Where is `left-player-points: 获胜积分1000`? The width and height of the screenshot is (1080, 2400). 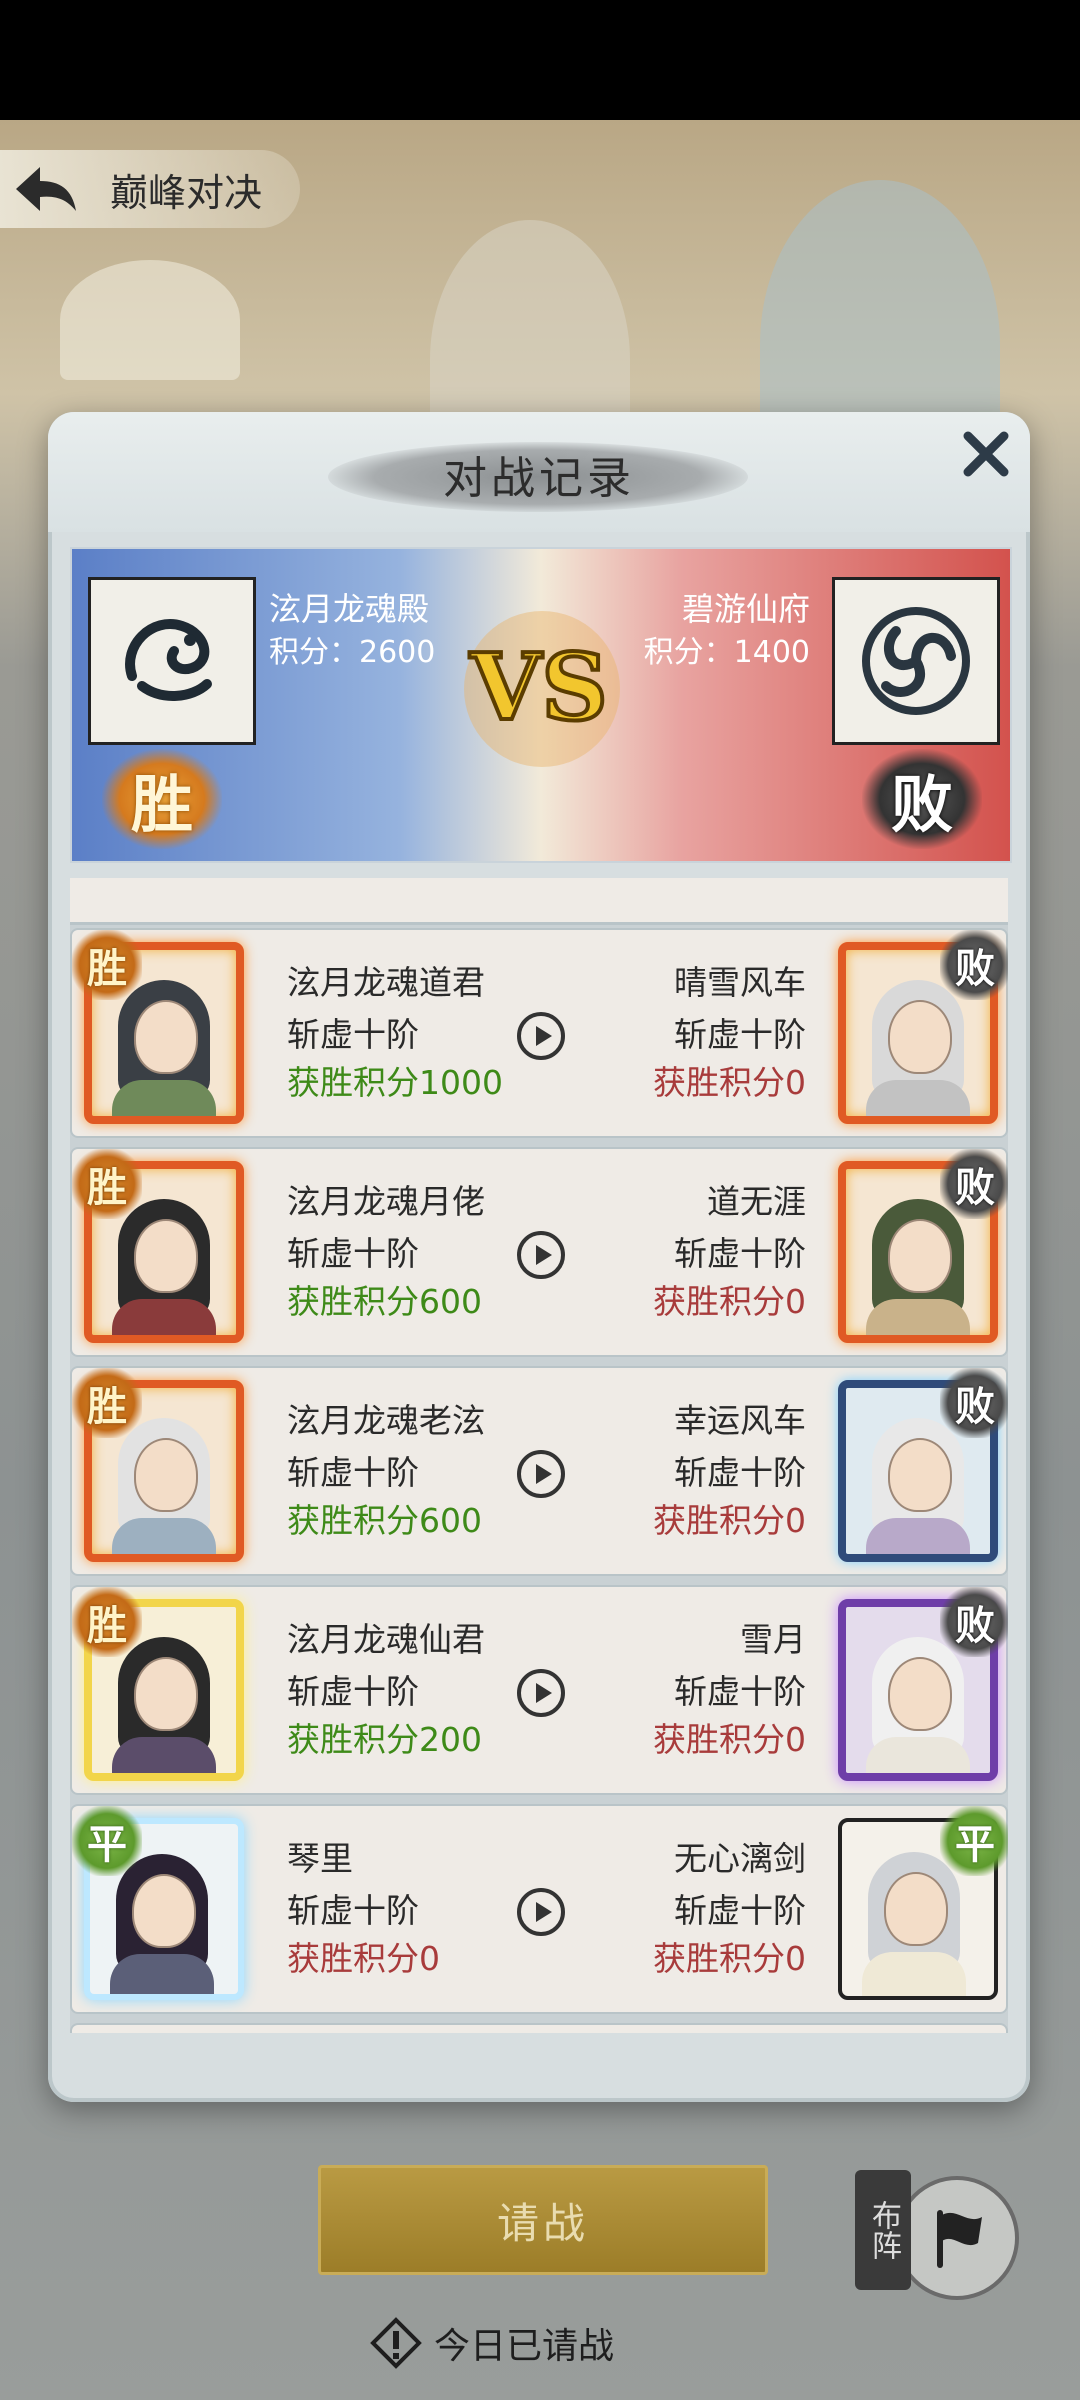 left-player-points: 获胜积分1000 is located at coordinates (395, 1082).